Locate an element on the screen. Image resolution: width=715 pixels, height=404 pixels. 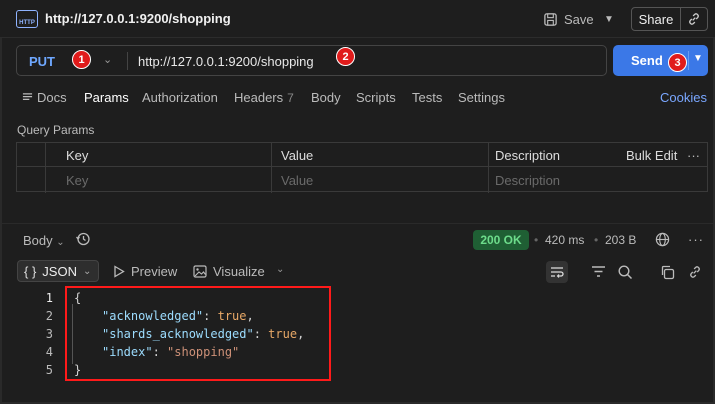
tab-tests: Tests is located at coordinates (427, 97).